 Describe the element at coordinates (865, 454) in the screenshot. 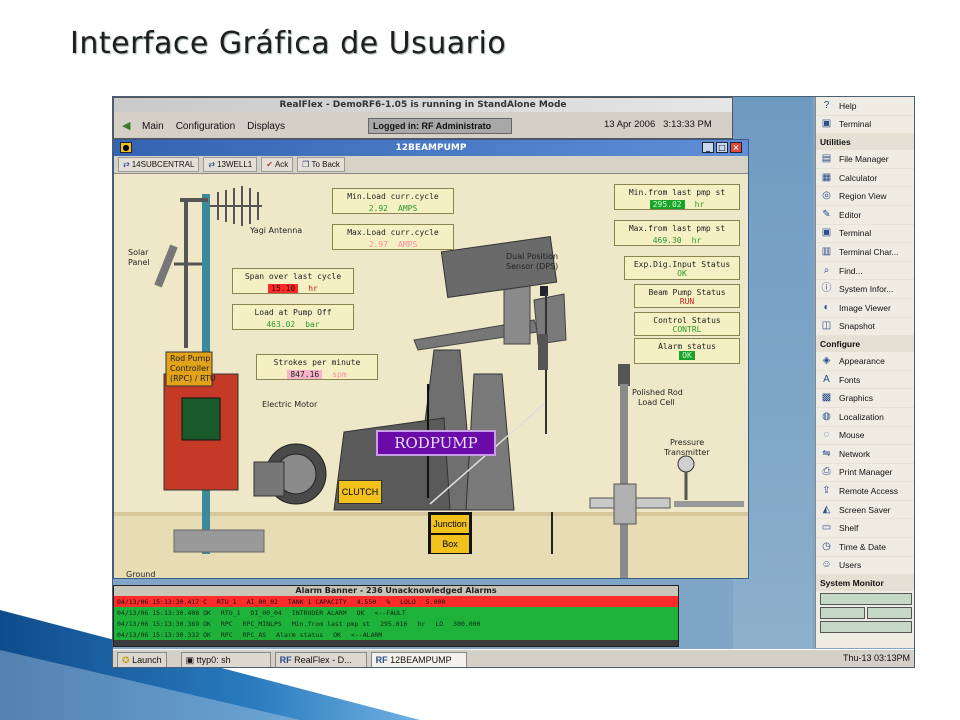

I see `menu-item-network: ⇋ Network` at that location.